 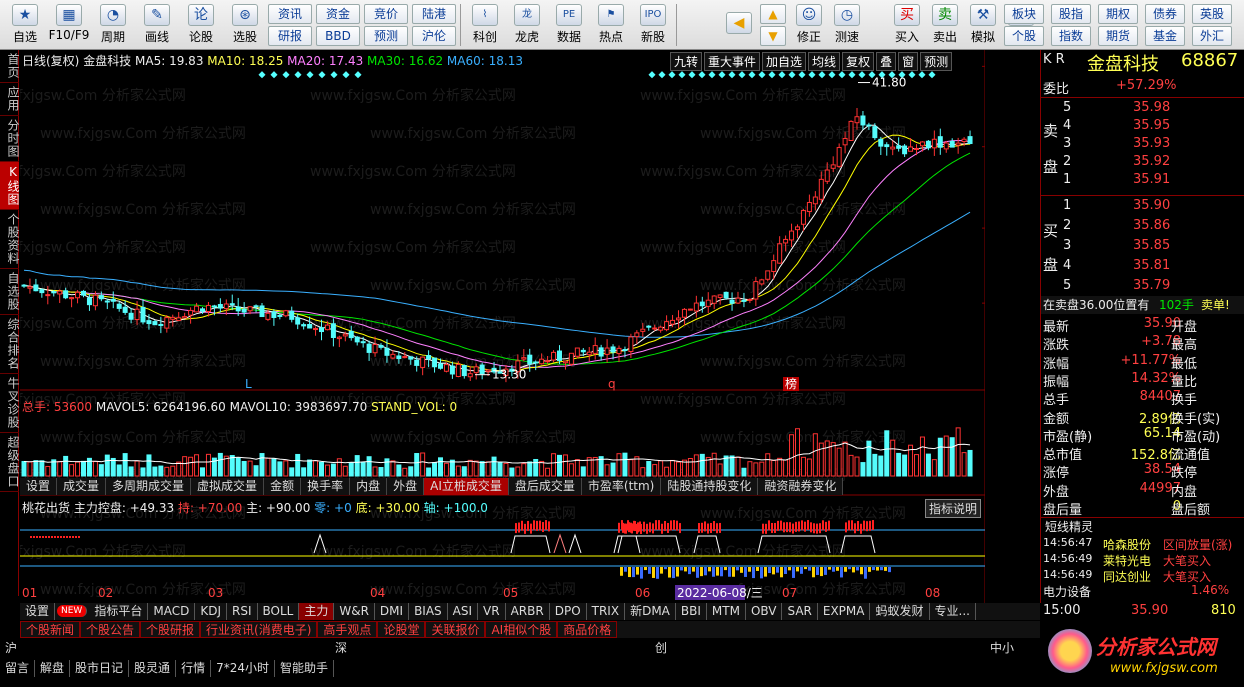 What do you see at coordinates (1071, 14) in the screenshot?
I see `toolbar-market-btn: 股指` at bounding box center [1071, 14].